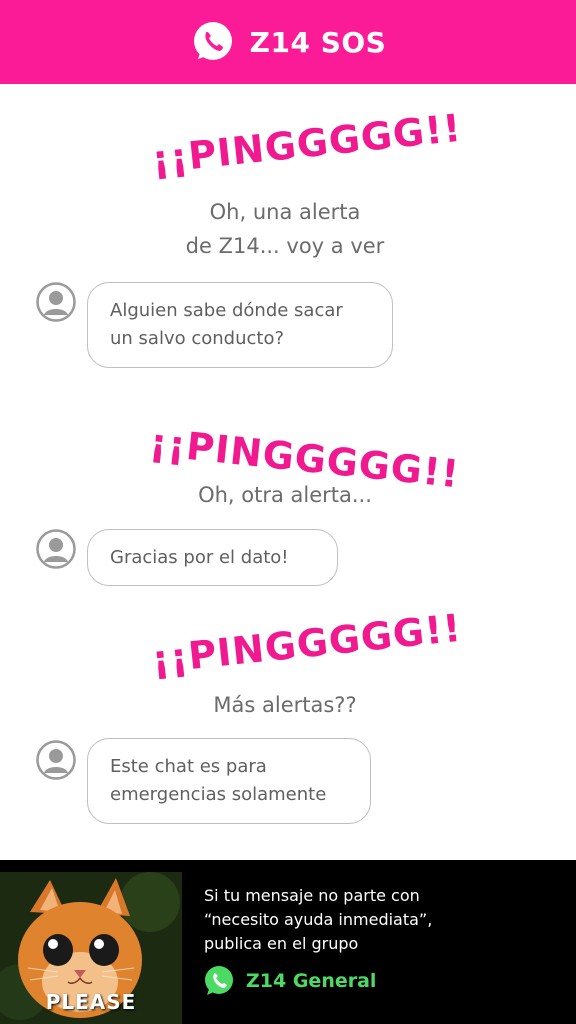 The image size is (576, 1024). What do you see at coordinates (218, 794) in the screenshot?
I see `message-line: emergencias solamente` at bounding box center [218, 794].